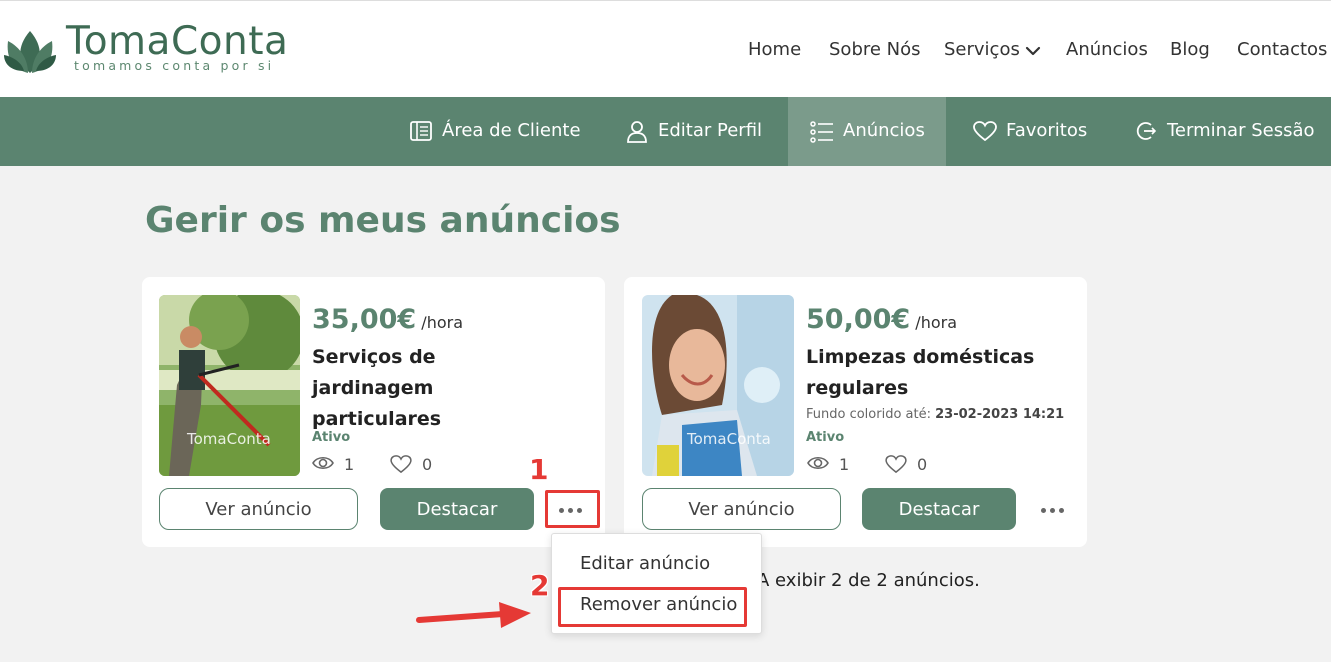 This screenshot has width=1331, height=662. I want to click on nav-blog: Blog, so click(1190, 52).